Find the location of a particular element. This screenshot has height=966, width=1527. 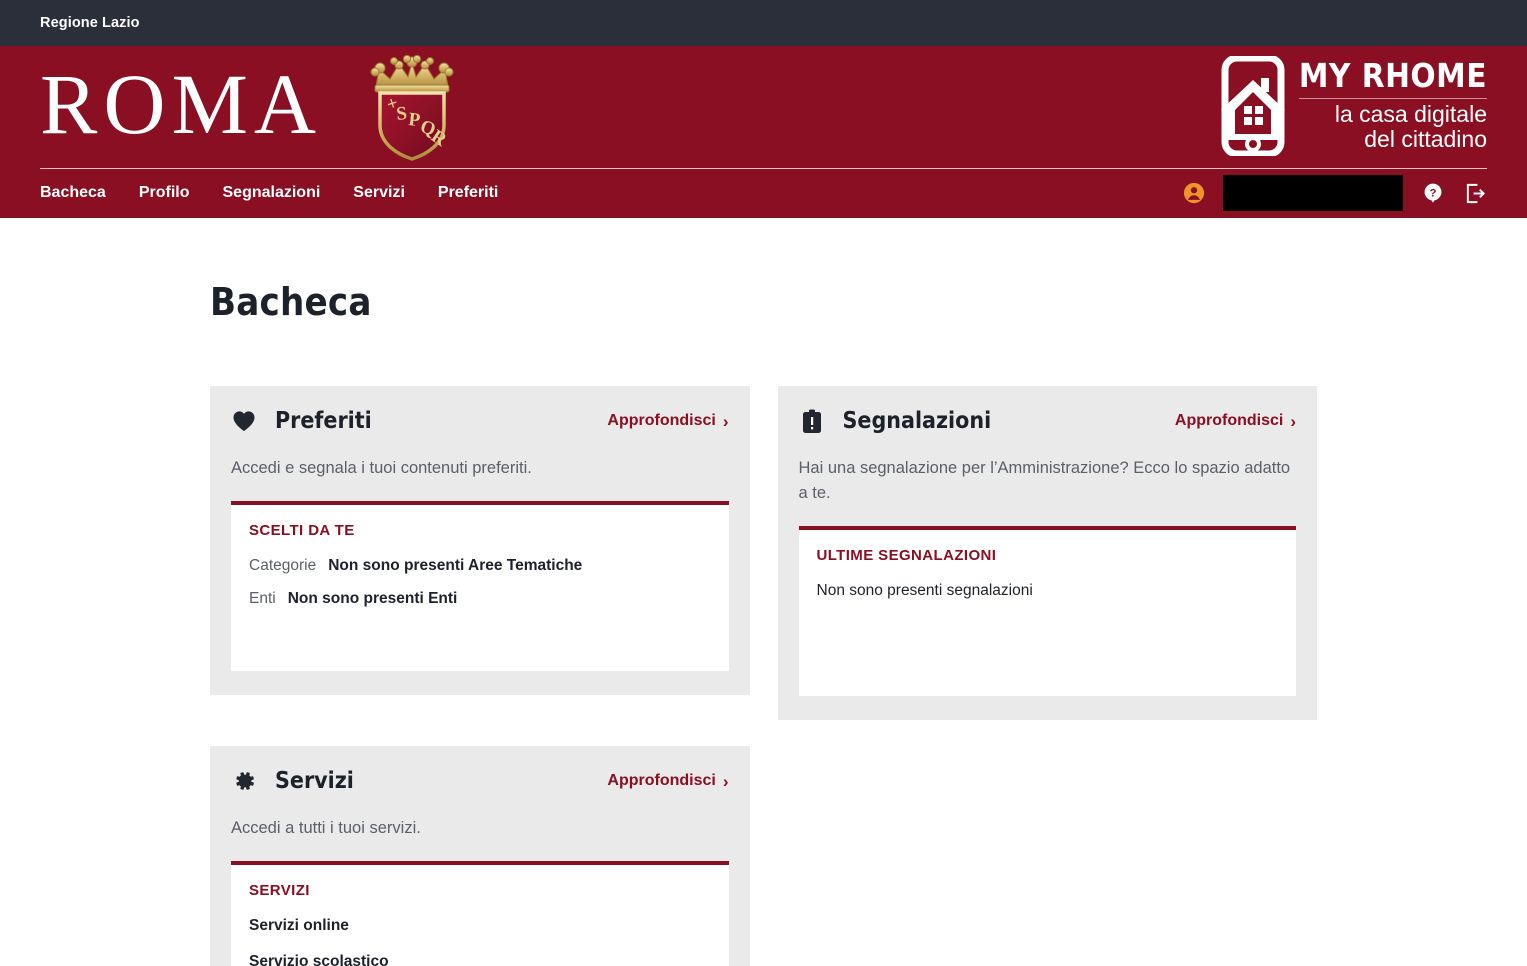

help-circle-icon: ? is located at coordinates (1433, 193).